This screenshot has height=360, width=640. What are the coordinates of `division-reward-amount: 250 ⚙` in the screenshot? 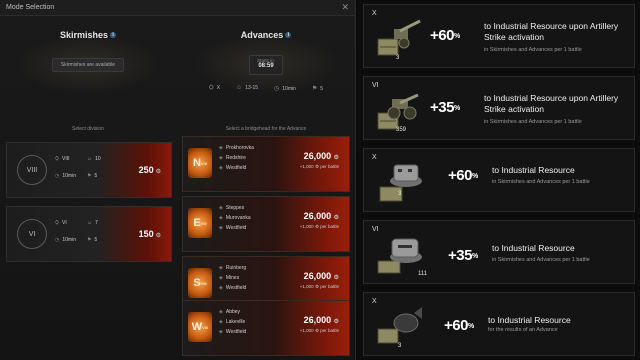 It's located at (149, 170).